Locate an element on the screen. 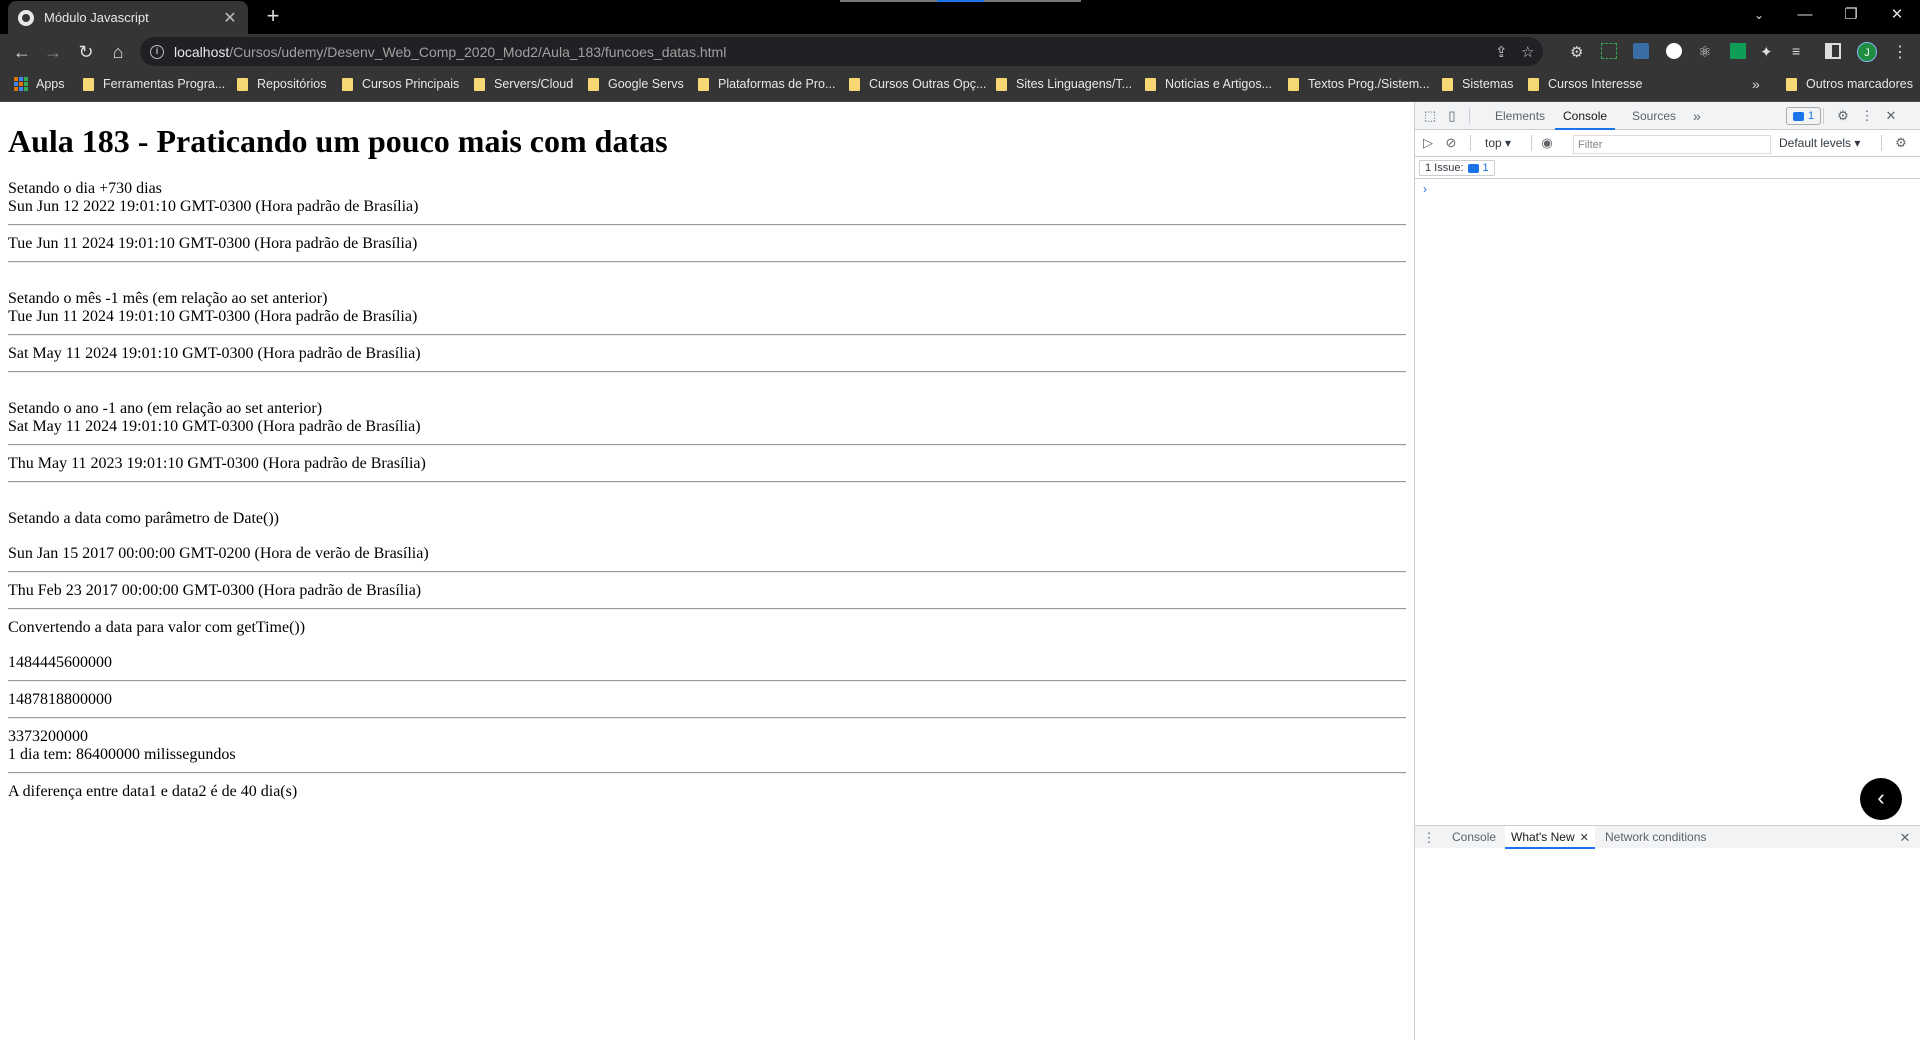 The height and width of the screenshot is (1040, 1920). settings-extension-icon: ⚙ is located at coordinates (1578, 52).